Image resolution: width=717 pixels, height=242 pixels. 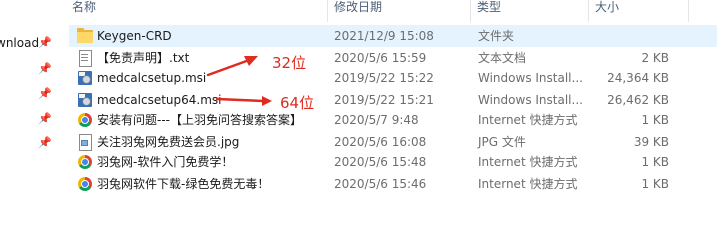 I want to click on annotation-label-64: 64位, so click(x=297, y=103).